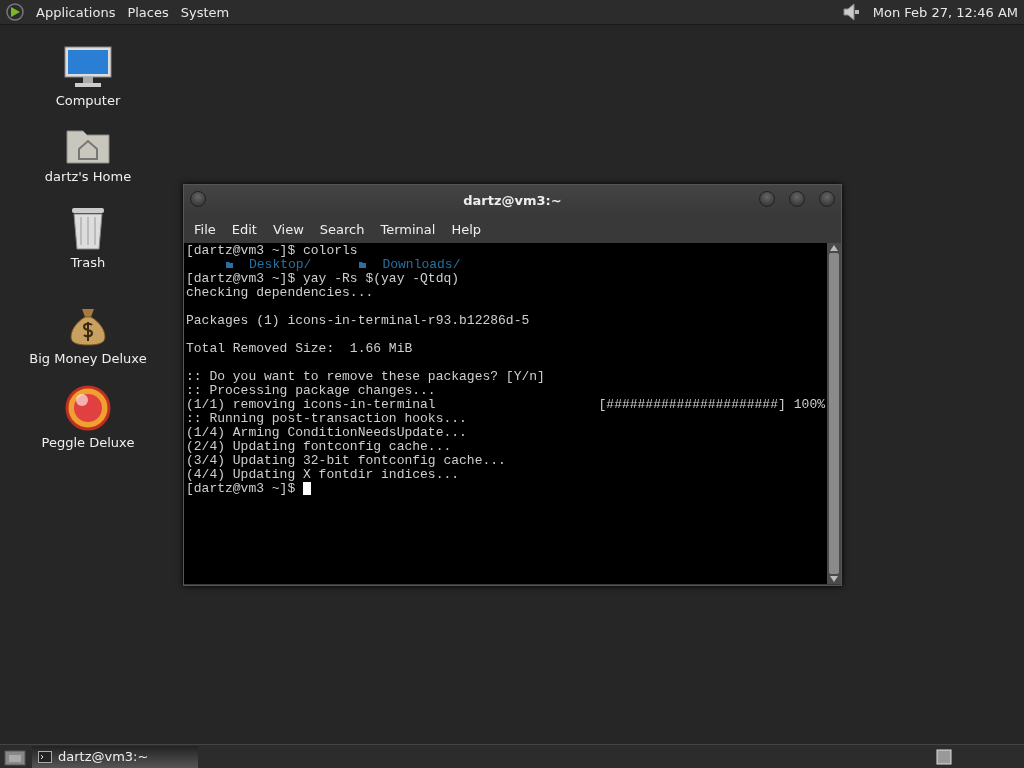  What do you see at coordinates (244, 229) in the screenshot?
I see `menu-item: Edit` at bounding box center [244, 229].